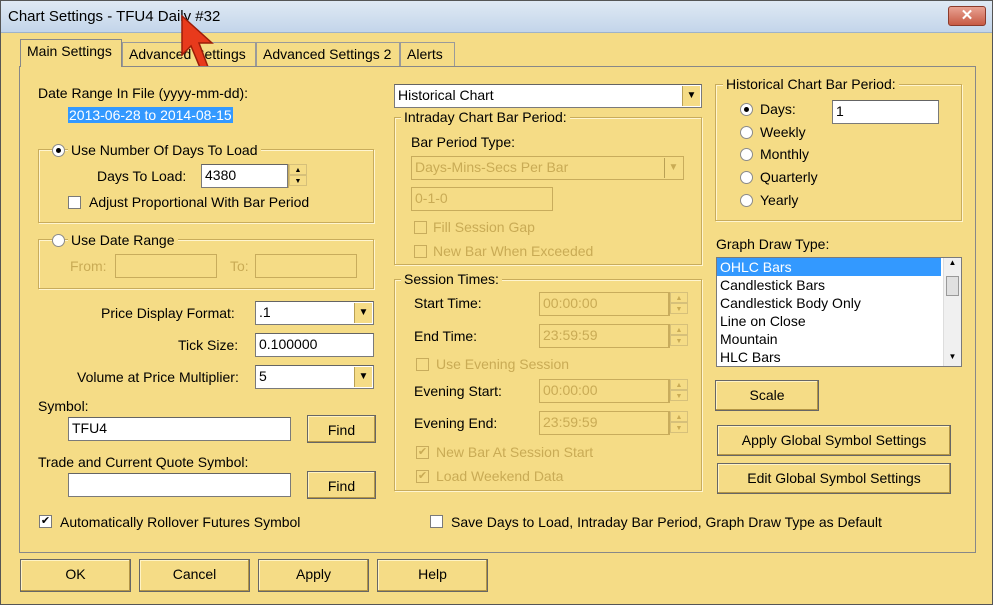  Describe the element at coordinates (829, 357) in the screenshot. I see `list-item: HLC Bars` at that location.